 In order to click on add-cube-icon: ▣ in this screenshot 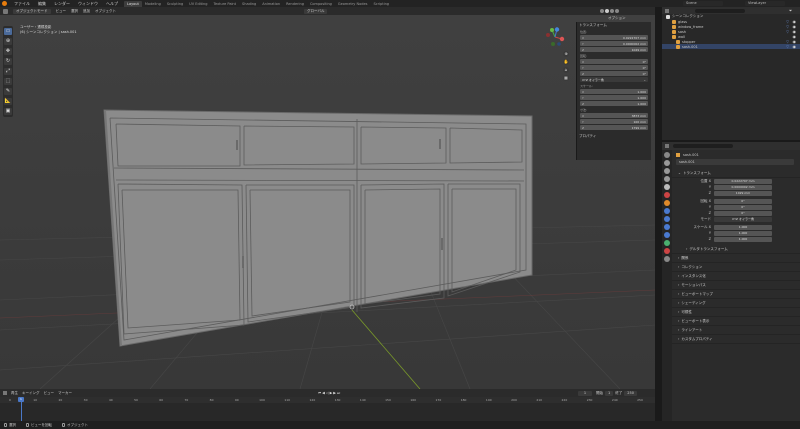, I will do `click(8, 111)`.